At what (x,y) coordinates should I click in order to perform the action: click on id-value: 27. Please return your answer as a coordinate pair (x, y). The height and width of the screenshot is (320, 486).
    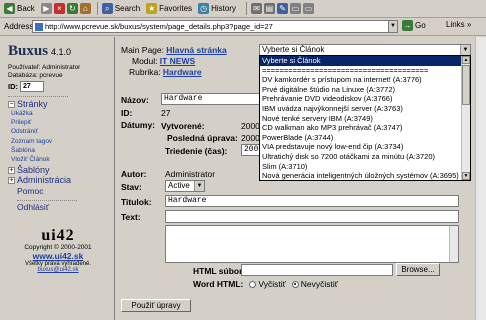
    Looking at the image, I should click on (166, 113).